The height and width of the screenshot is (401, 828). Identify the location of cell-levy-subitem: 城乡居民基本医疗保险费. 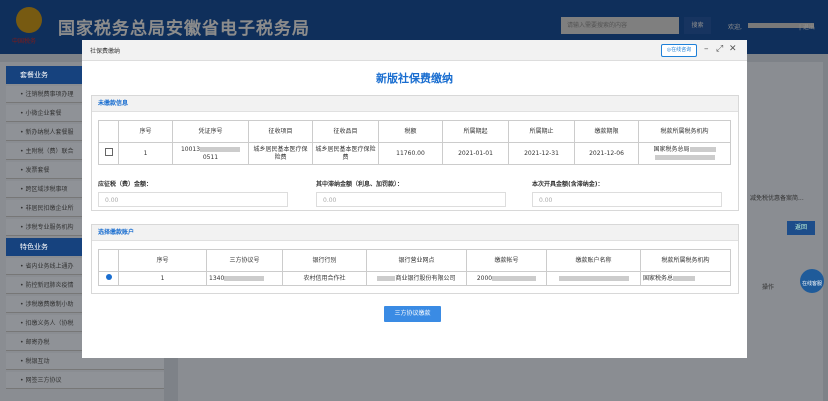
(345, 153).